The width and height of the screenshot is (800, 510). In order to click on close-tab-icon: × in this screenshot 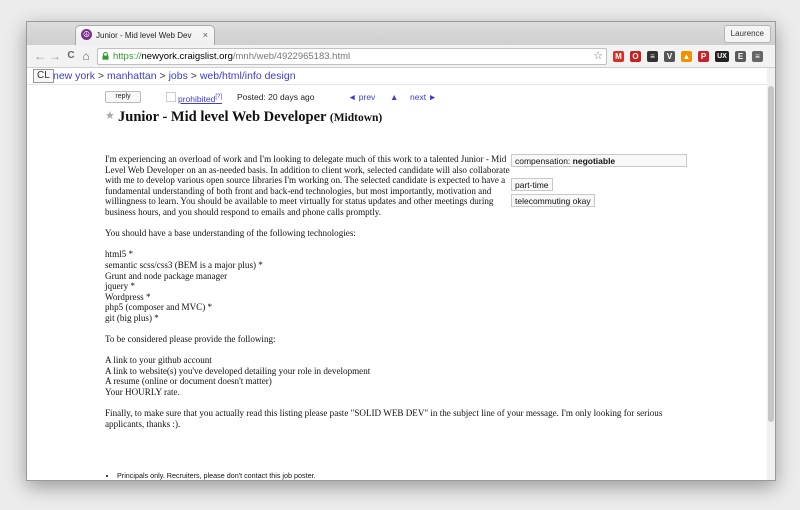, I will do `click(205, 35)`.